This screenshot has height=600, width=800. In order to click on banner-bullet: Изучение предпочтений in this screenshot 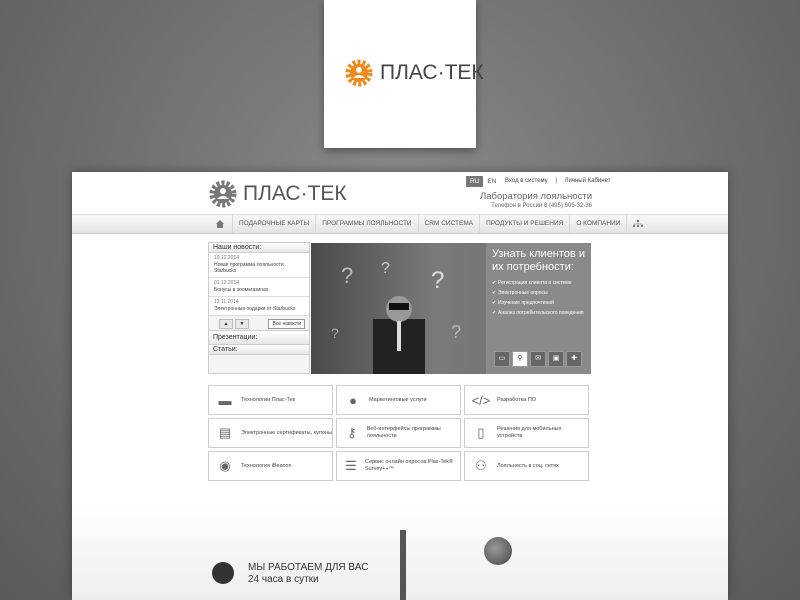, I will do `click(538, 303)`.